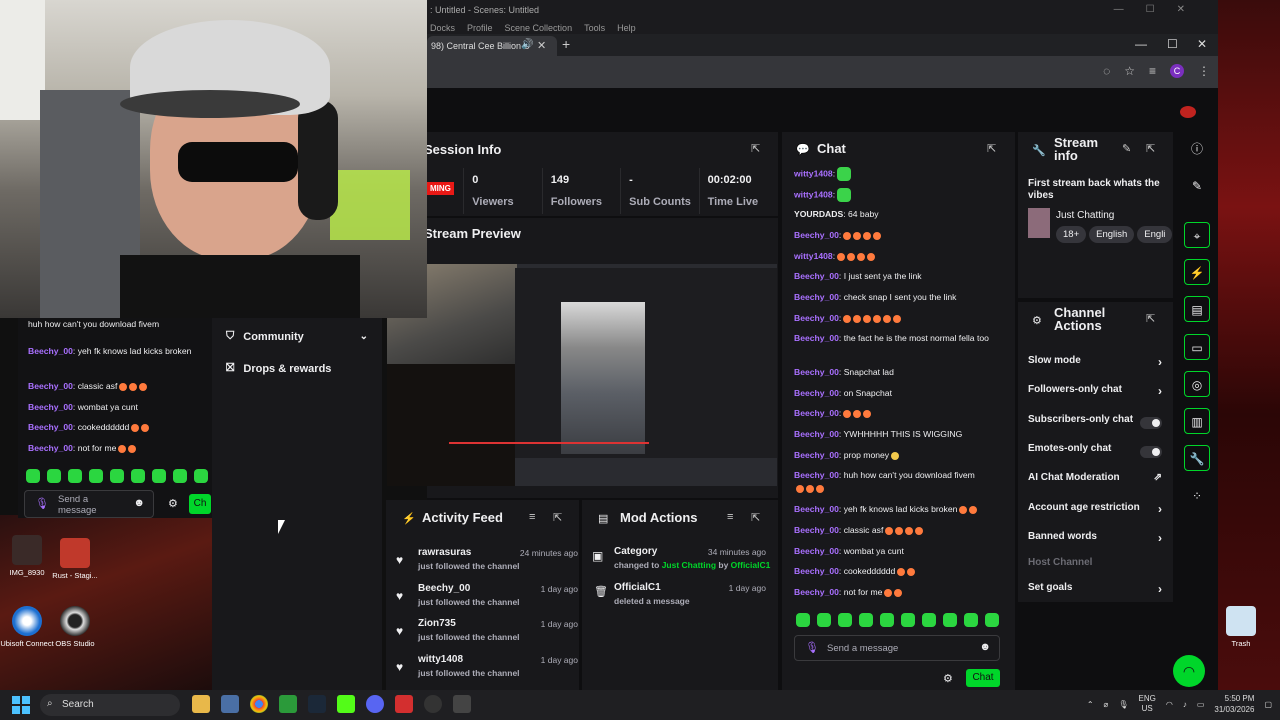  What do you see at coordinates (480, 28) in the screenshot?
I see `obs-menu-profile: Profile` at bounding box center [480, 28].